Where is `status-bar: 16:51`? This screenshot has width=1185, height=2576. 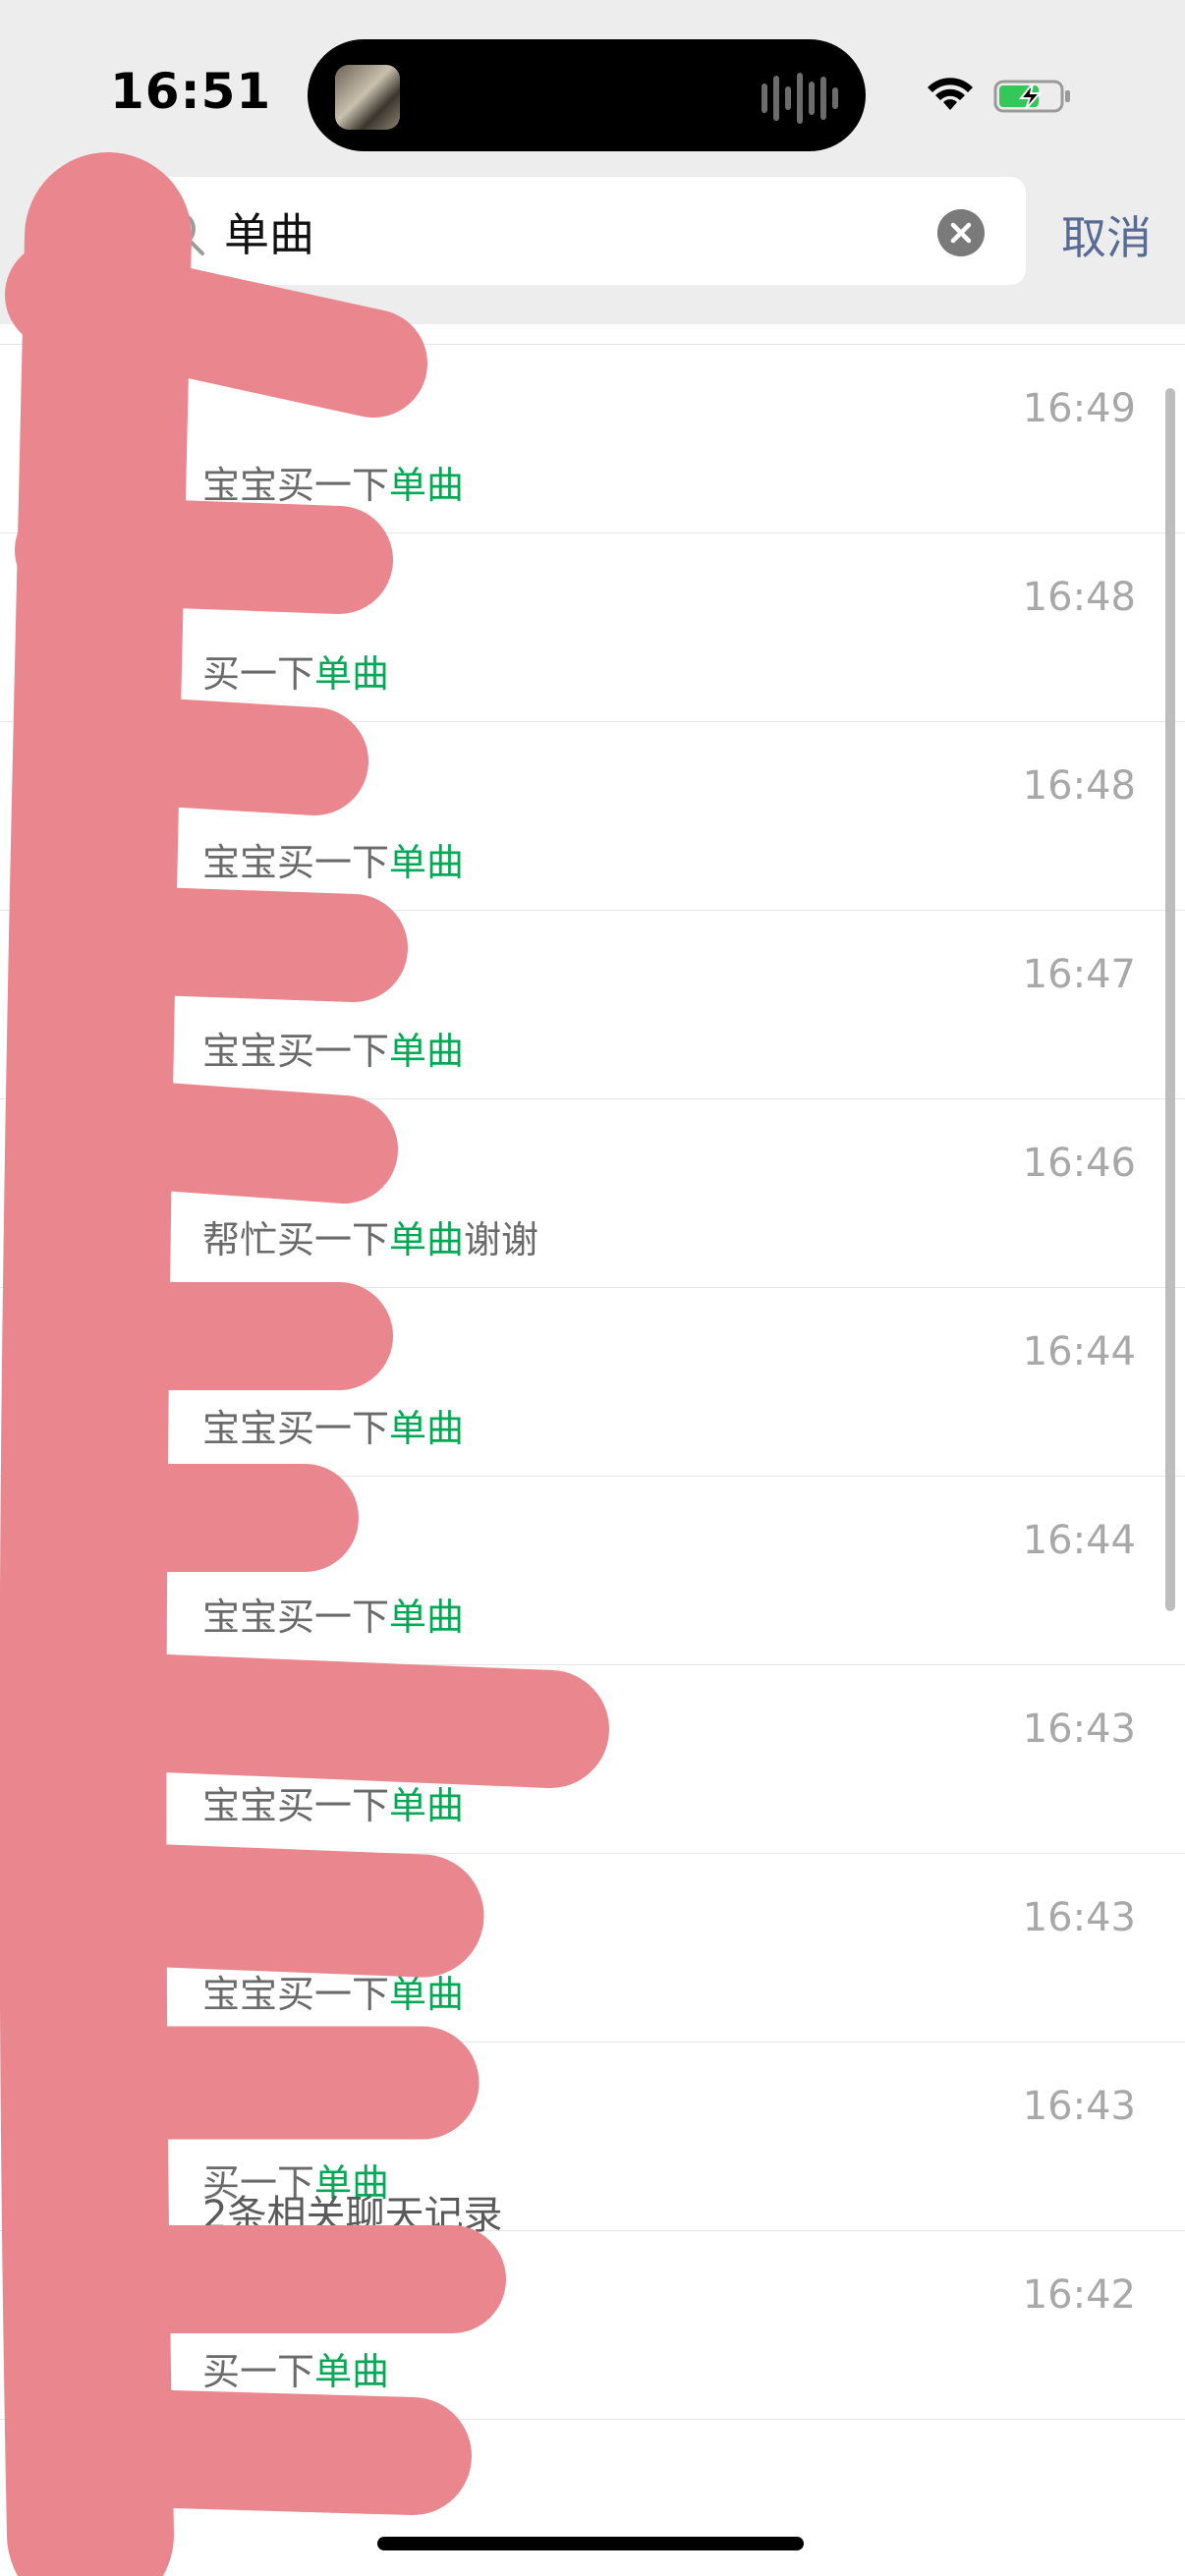
status-bar: 16:51 is located at coordinates (592, 83).